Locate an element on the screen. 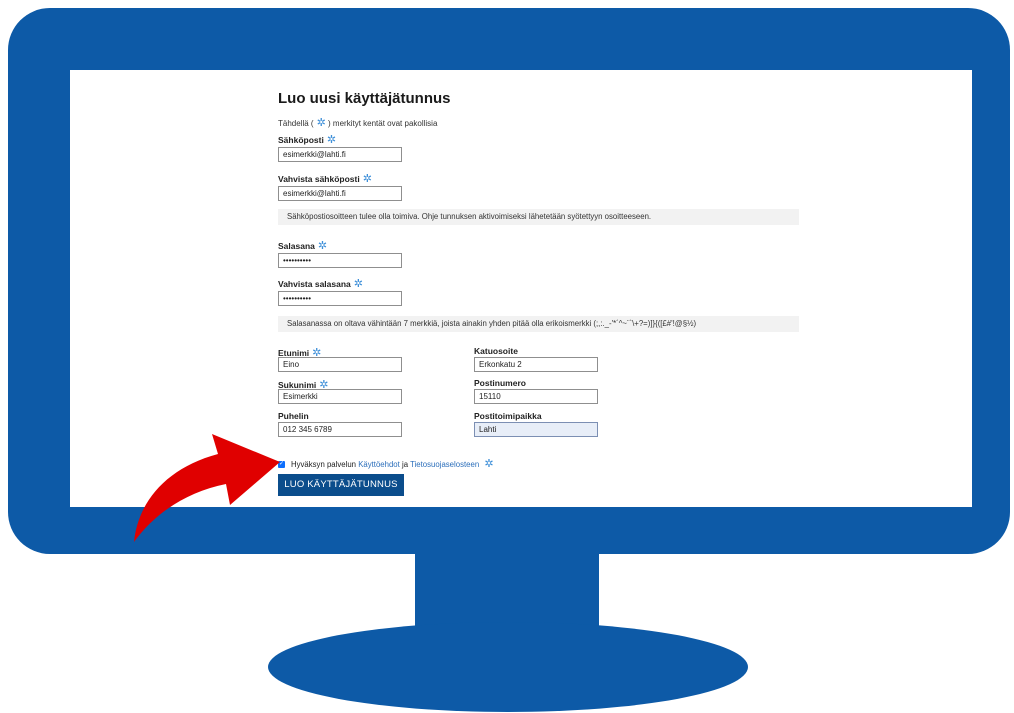 The width and height of the screenshot is (1014, 713). email-confirm-label: Vahvista sähköposti ✲ is located at coordinates (325, 178).